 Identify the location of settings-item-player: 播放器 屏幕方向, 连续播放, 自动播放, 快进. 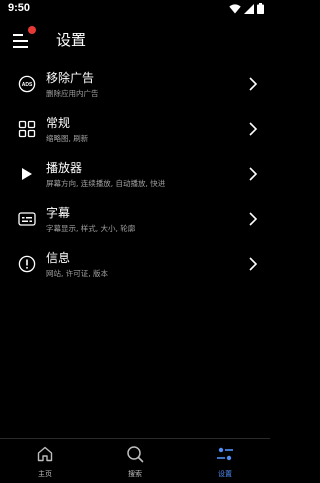
(135, 174).